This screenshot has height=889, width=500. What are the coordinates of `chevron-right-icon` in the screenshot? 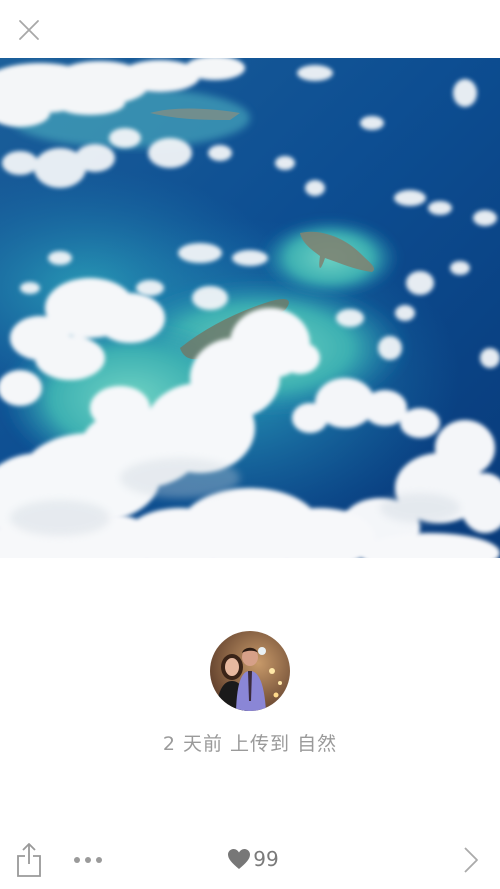 It's located at (471, 860).